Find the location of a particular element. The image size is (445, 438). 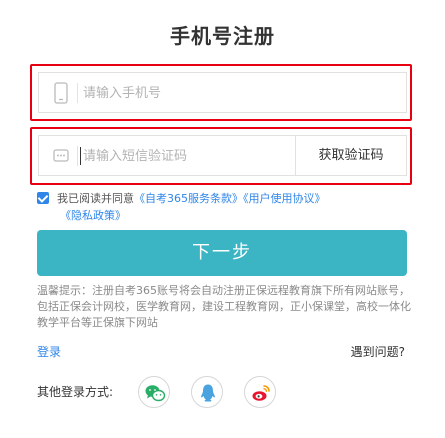

service-terms-link: 《自考365服务条款》 is located at coordinates (188, 198).